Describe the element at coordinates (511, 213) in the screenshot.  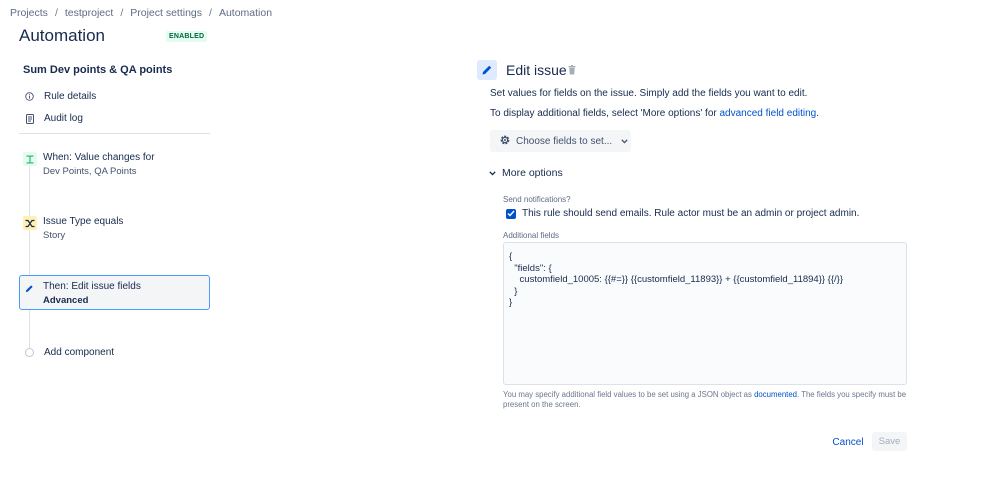
I see `send-emails-checkbox` at that location.